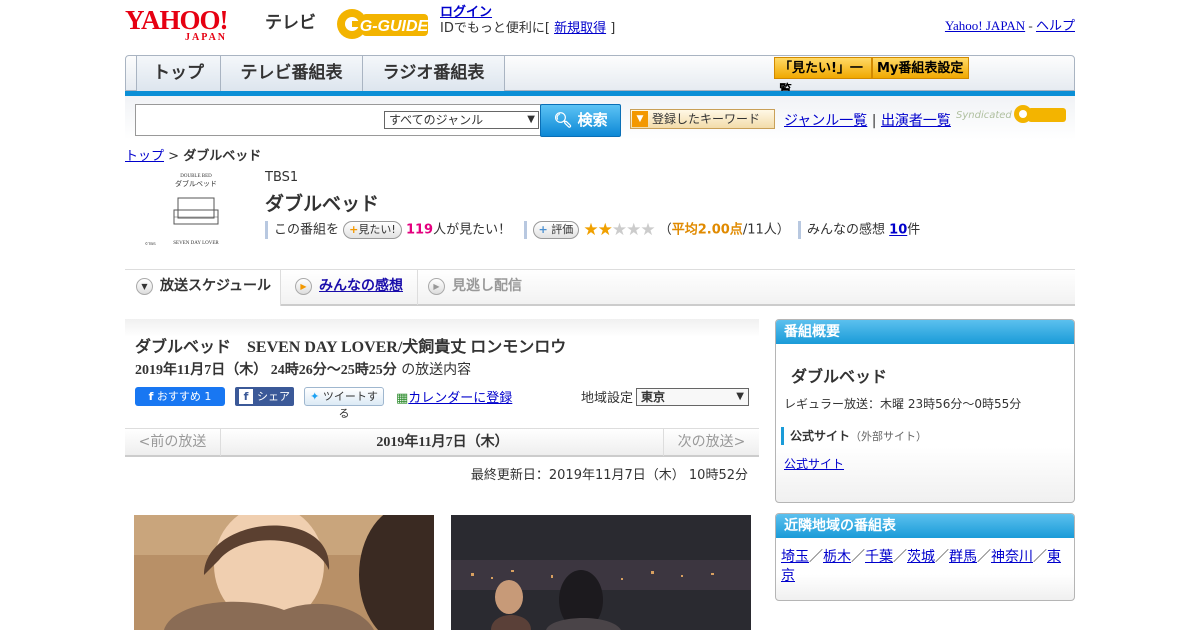 The height and width of the screenshot is (630, 1200). Describe the element at coordinates (653, 397) in the screenshot. I see `region-select-value: 東京` at that location.